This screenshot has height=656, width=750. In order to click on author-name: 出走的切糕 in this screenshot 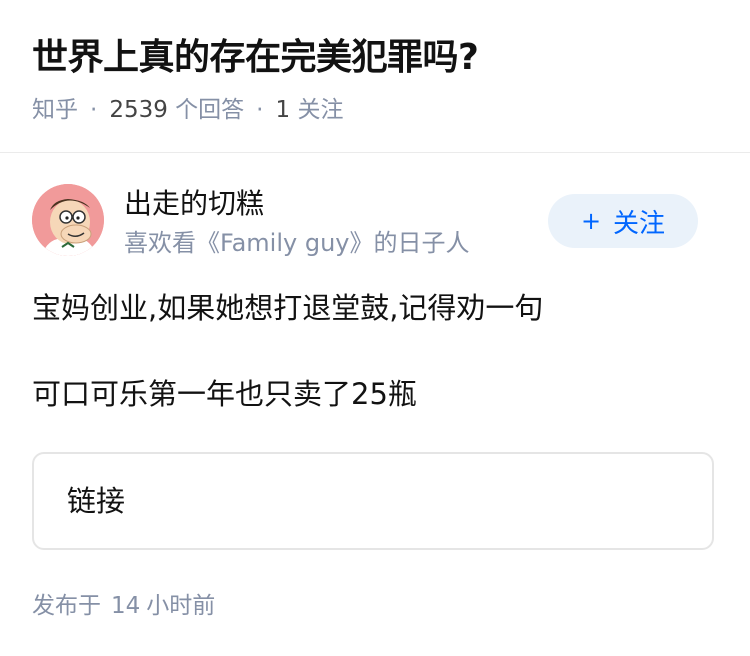, I will do `click(194, 204)`.